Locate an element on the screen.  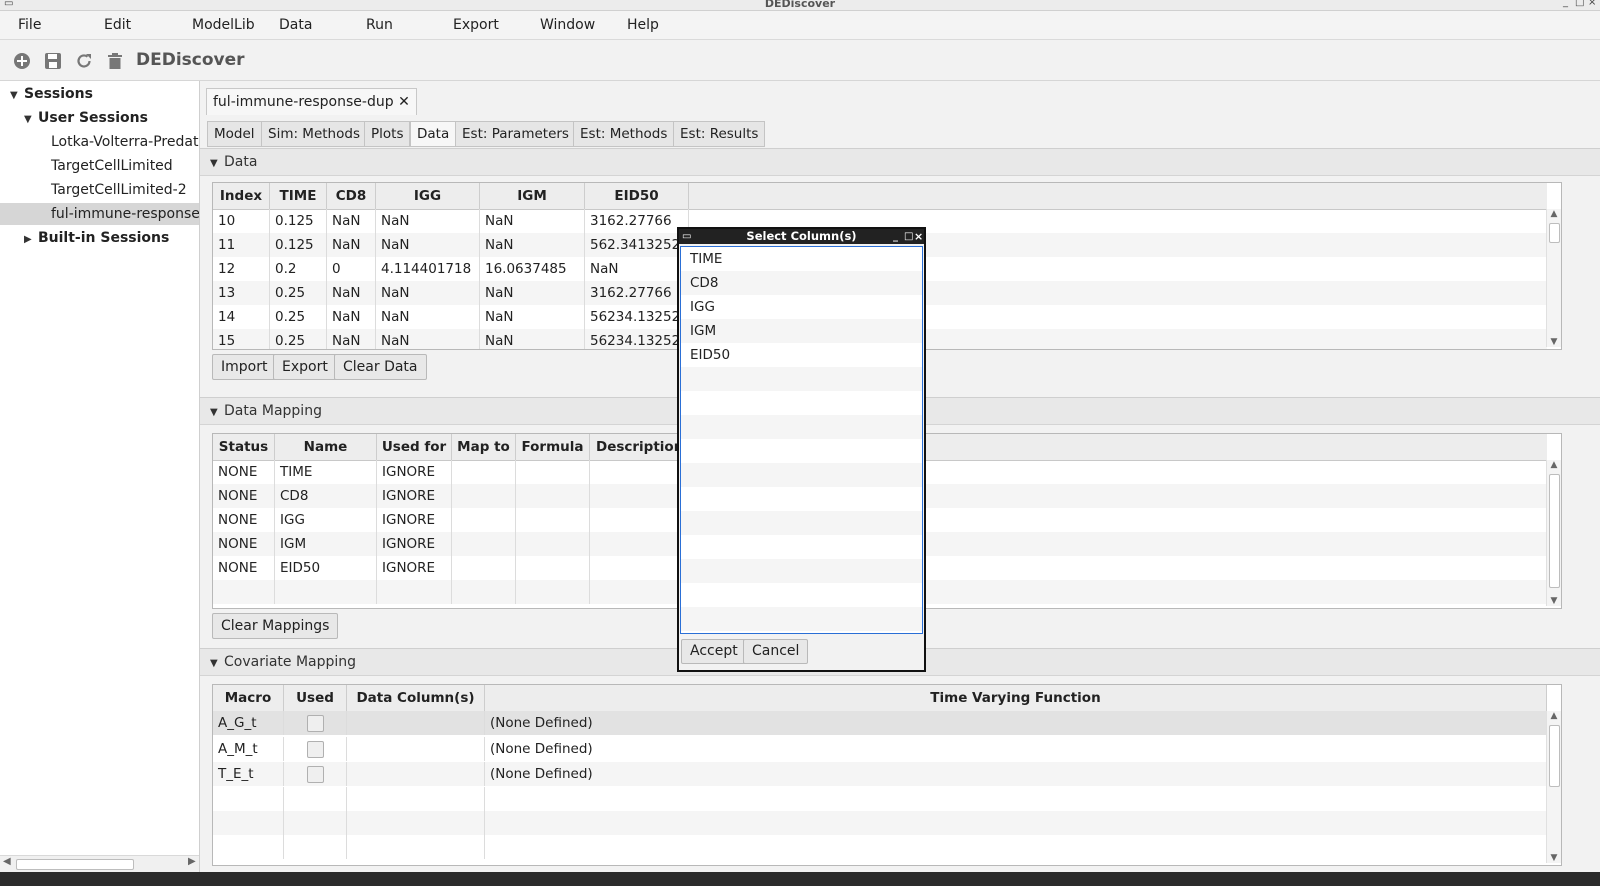
save-icon is located at coordinates (53, 61).